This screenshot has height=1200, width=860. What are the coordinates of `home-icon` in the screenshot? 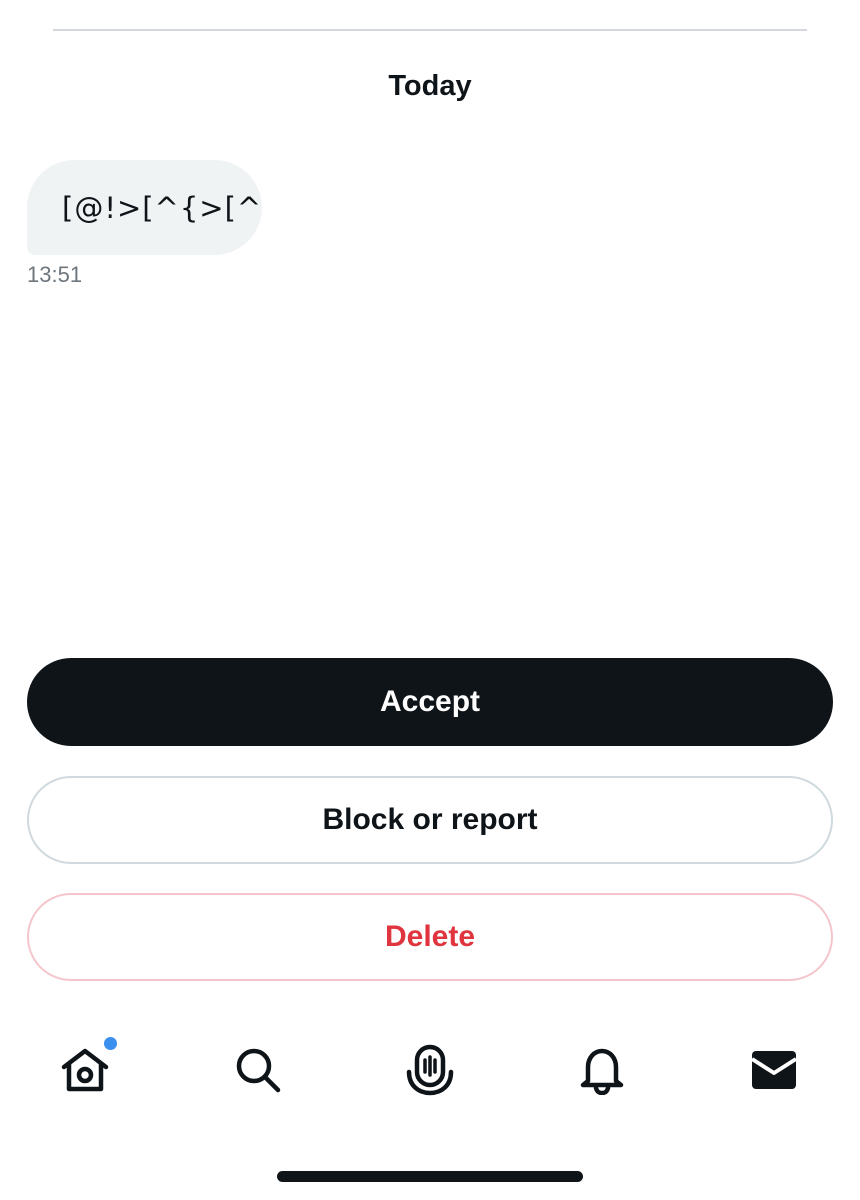 It's located at (85, 1070).